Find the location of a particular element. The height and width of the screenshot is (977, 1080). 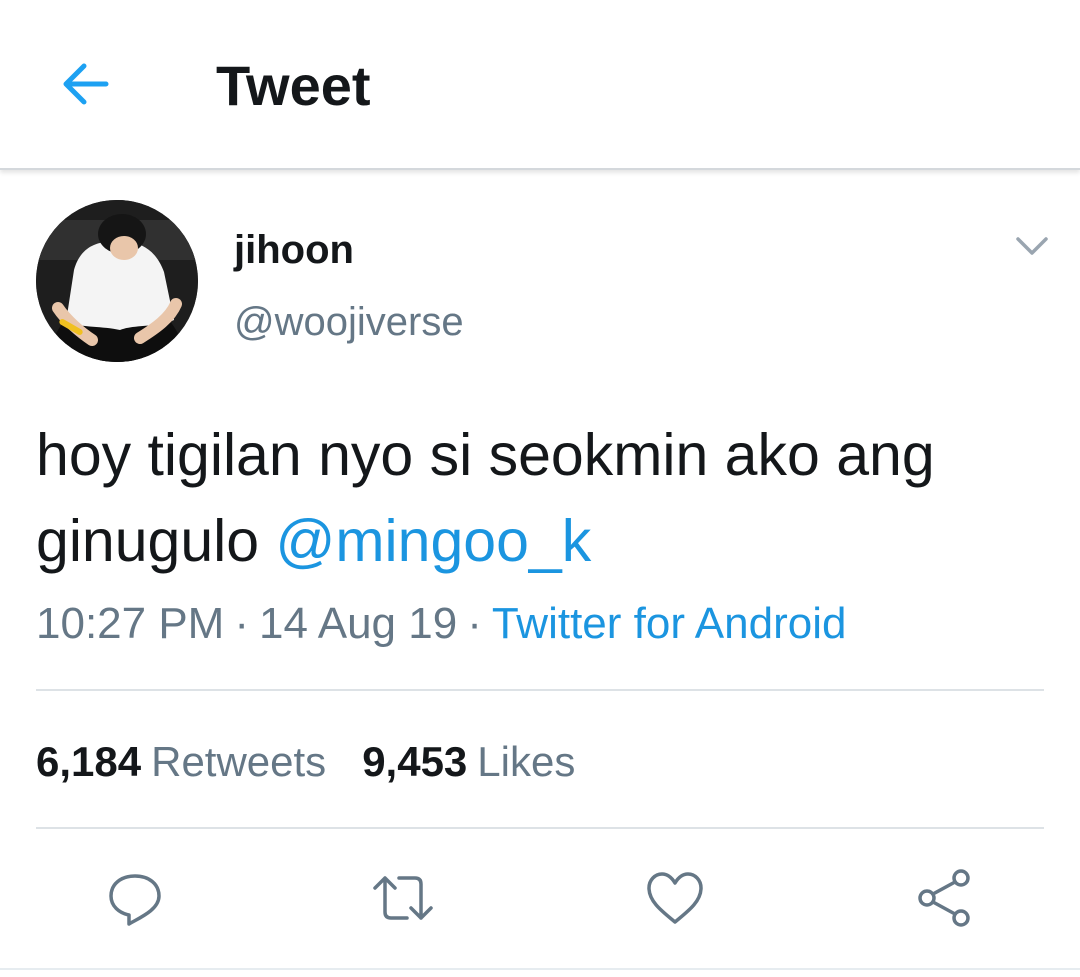

tweet-stats: 6,184 Retweets 9,453 Likes is located at coordinates (305, 762).